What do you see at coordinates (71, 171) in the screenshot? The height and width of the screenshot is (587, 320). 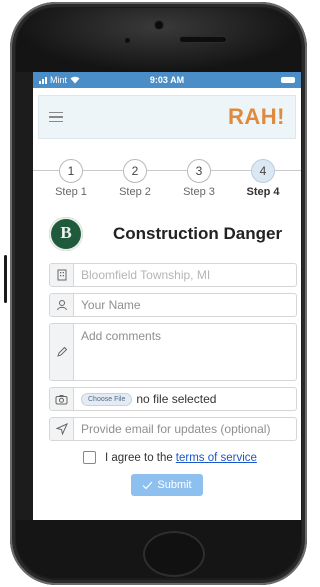 I see `step-number: 1` at bounding box center [71, 171].